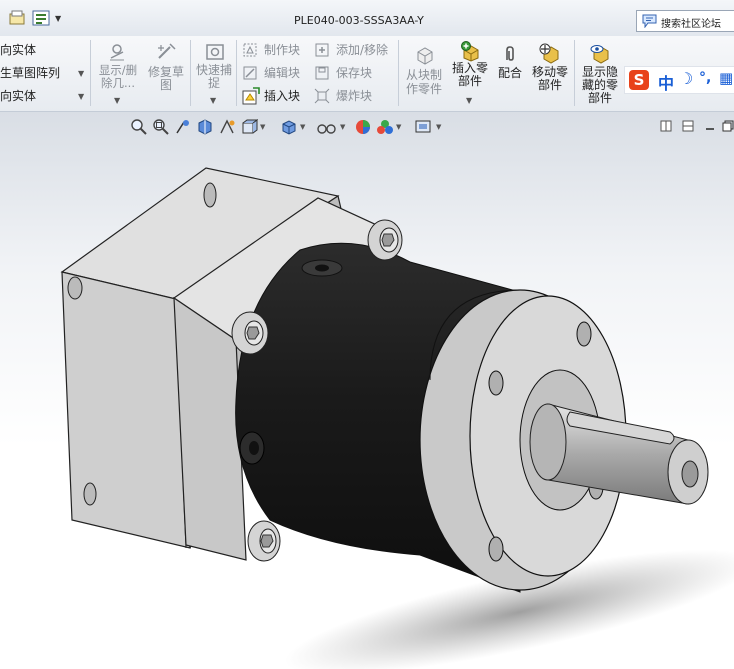 Image resolution: width=734 pixels, height=669 pixels. What do you see at coordinates (214, 77) in the screenshot?
I see `quick-snap-button: 快速捕捉` at bounding box center [214, 77].